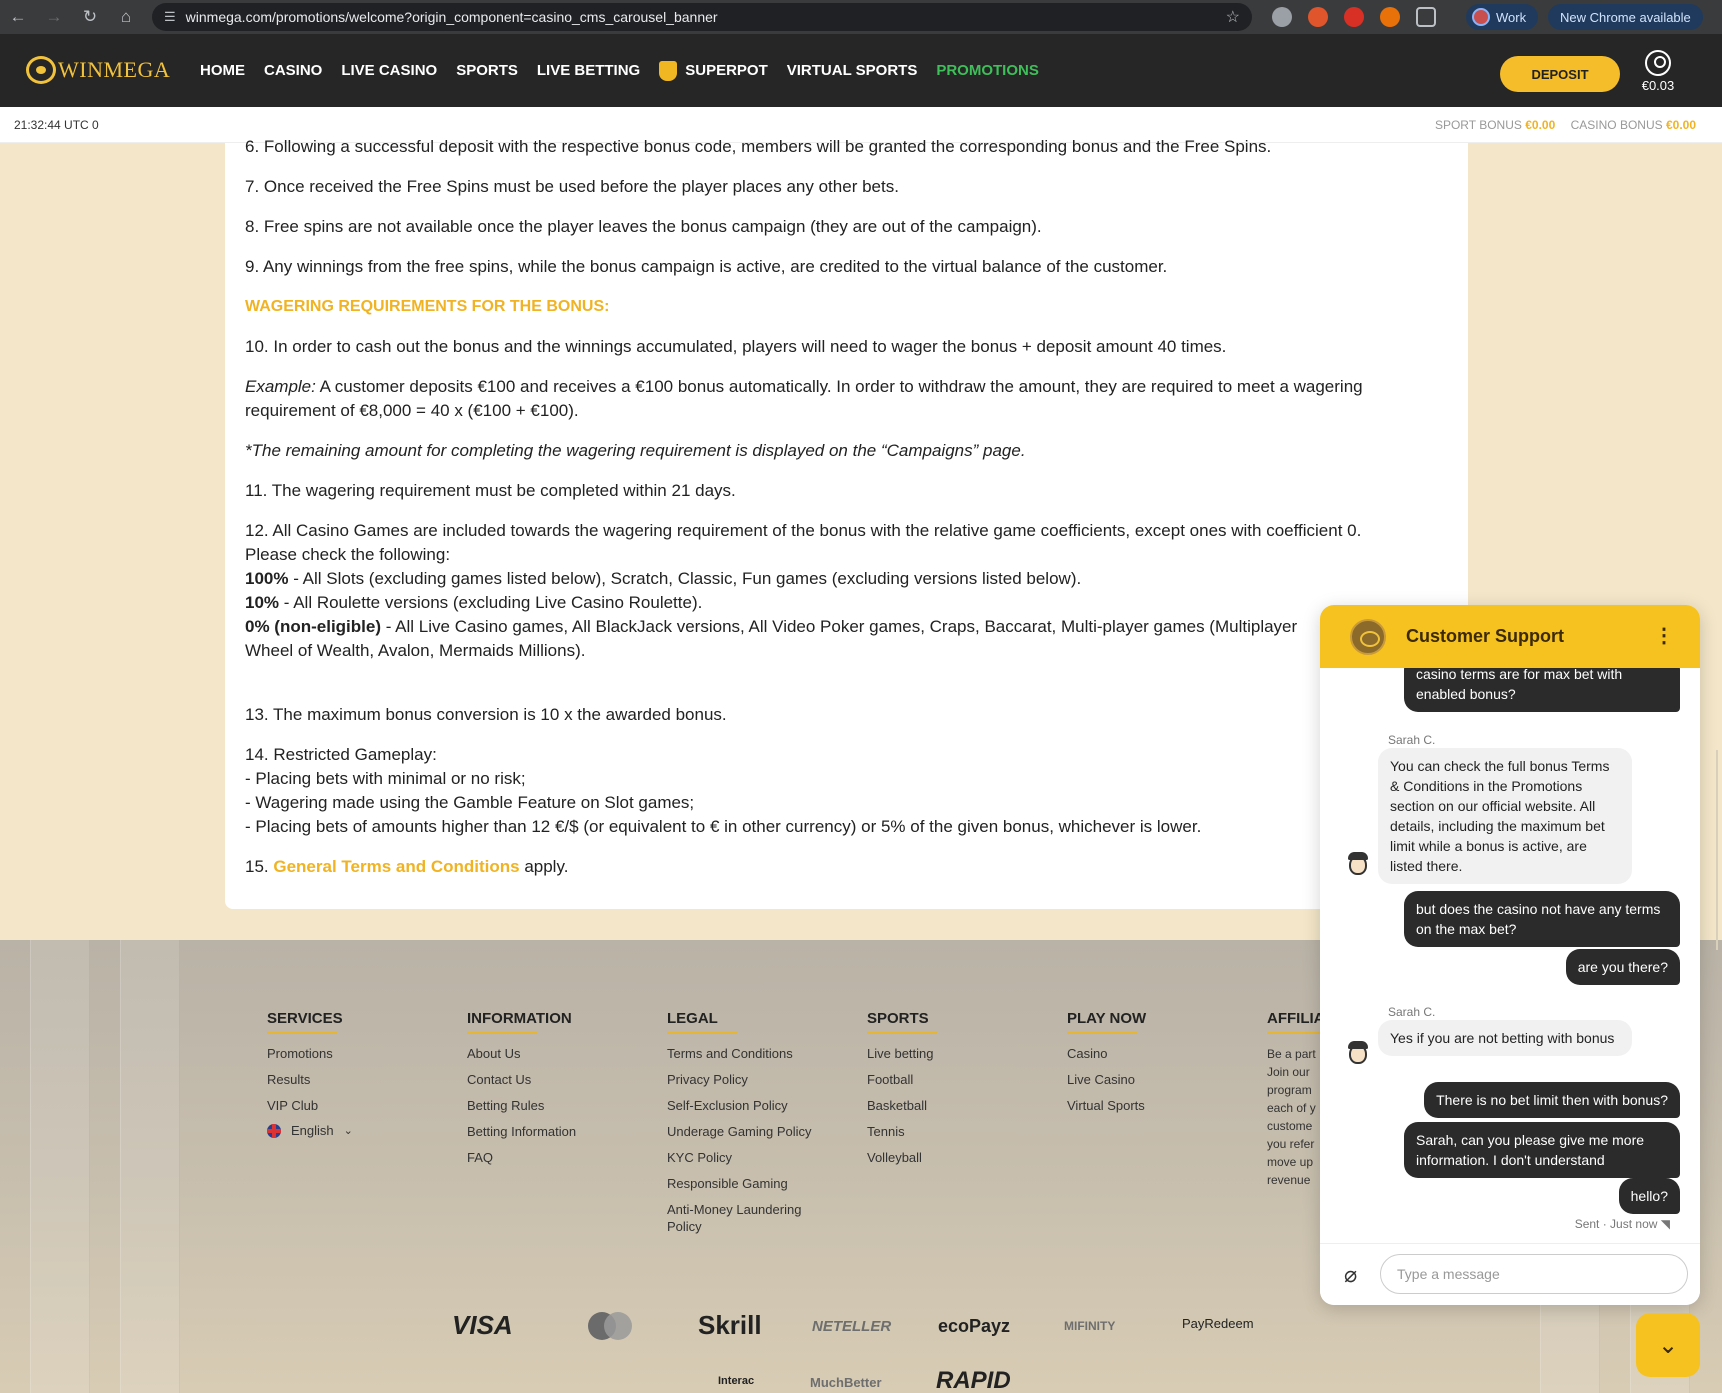  Describe the element at coordinates (557, 1105) in the screenshot. I see `footer-link: Betting Rules` at that location.